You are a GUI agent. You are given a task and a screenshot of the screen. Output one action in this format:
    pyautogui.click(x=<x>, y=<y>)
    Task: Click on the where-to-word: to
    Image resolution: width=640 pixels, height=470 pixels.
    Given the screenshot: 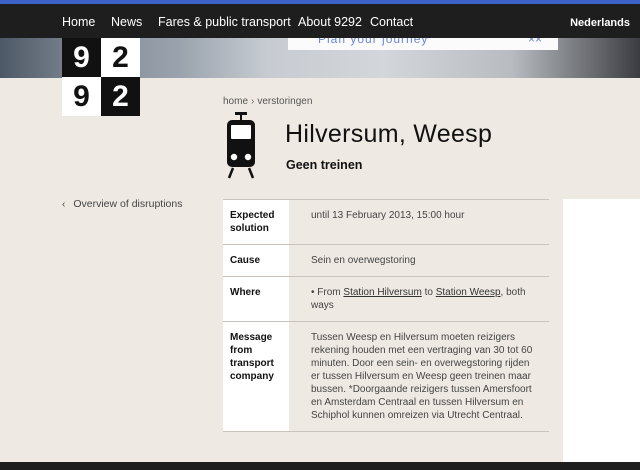 What is the action you would take?
    pyautogui.click(x=428, y=292)
    